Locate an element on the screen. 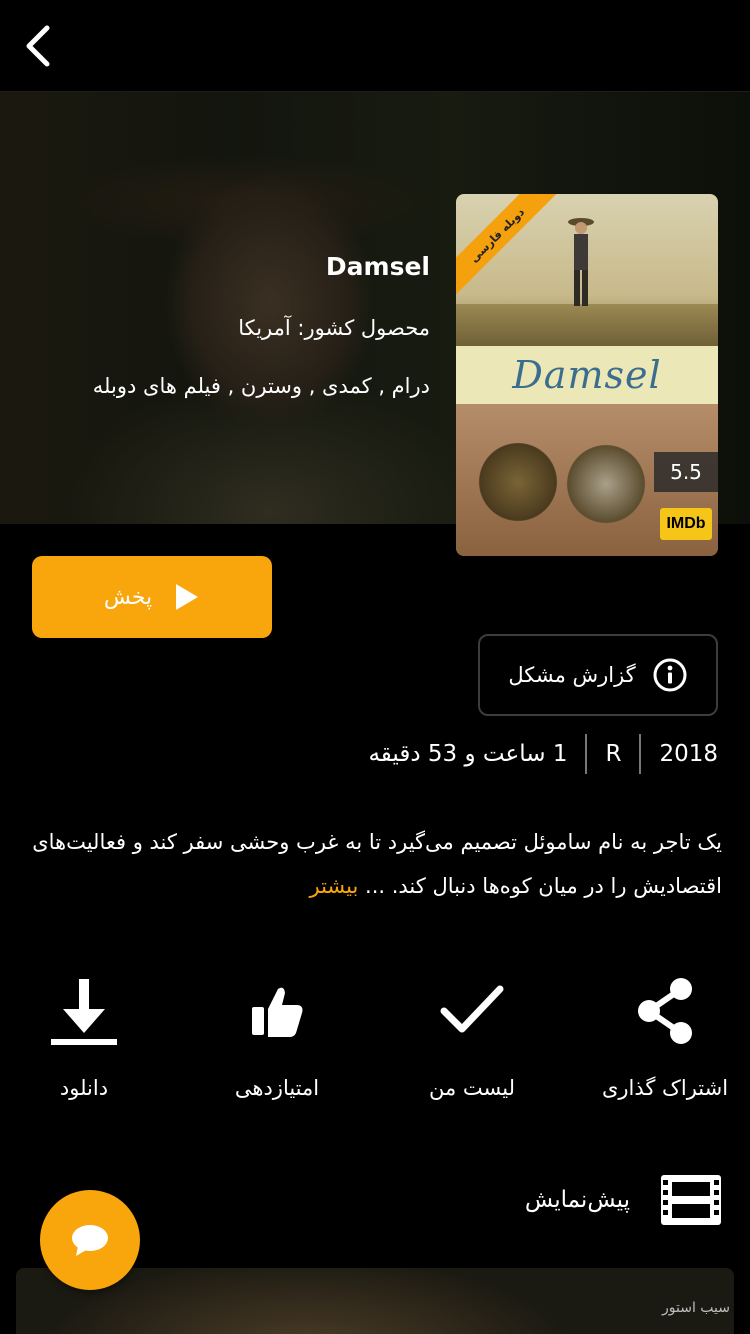 Image resolution: width=750 pixels, height=1334 pixels. report-problem-button: گزارش مشکل is located at coordinates (598, 675).